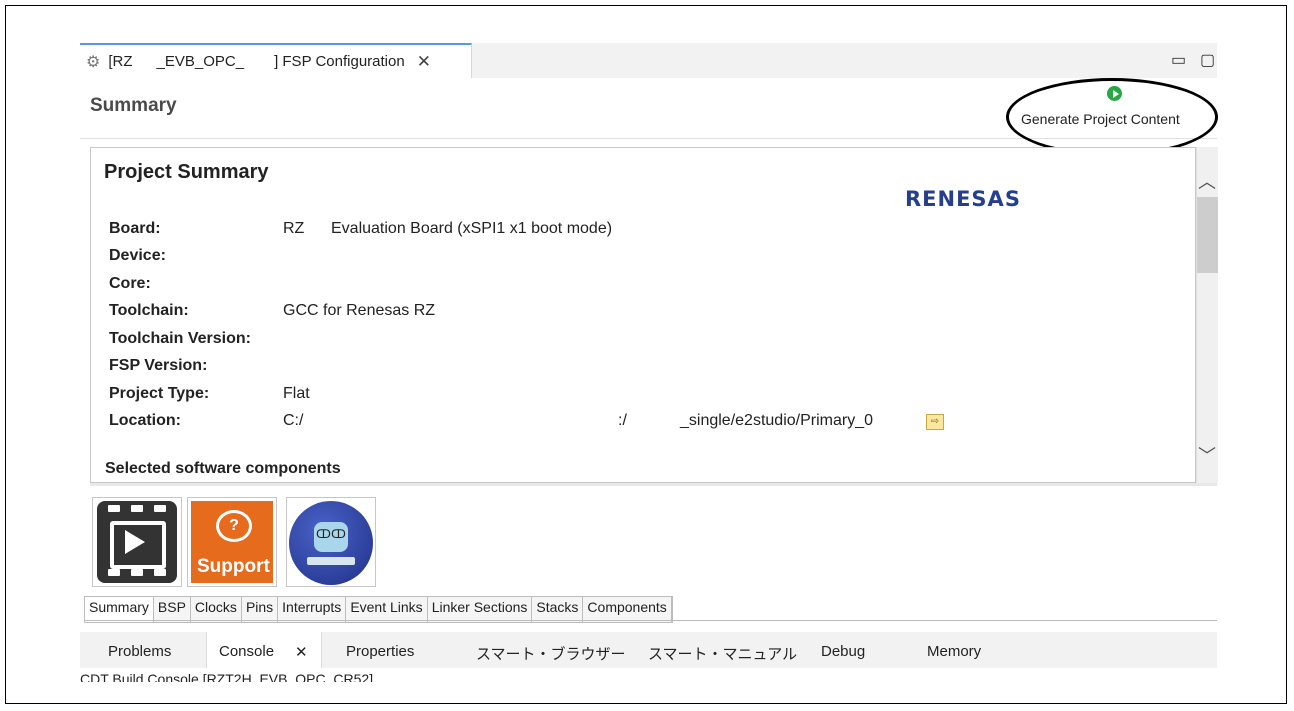  I want to click on field-value-location-mid: :/, so click(622, 420).